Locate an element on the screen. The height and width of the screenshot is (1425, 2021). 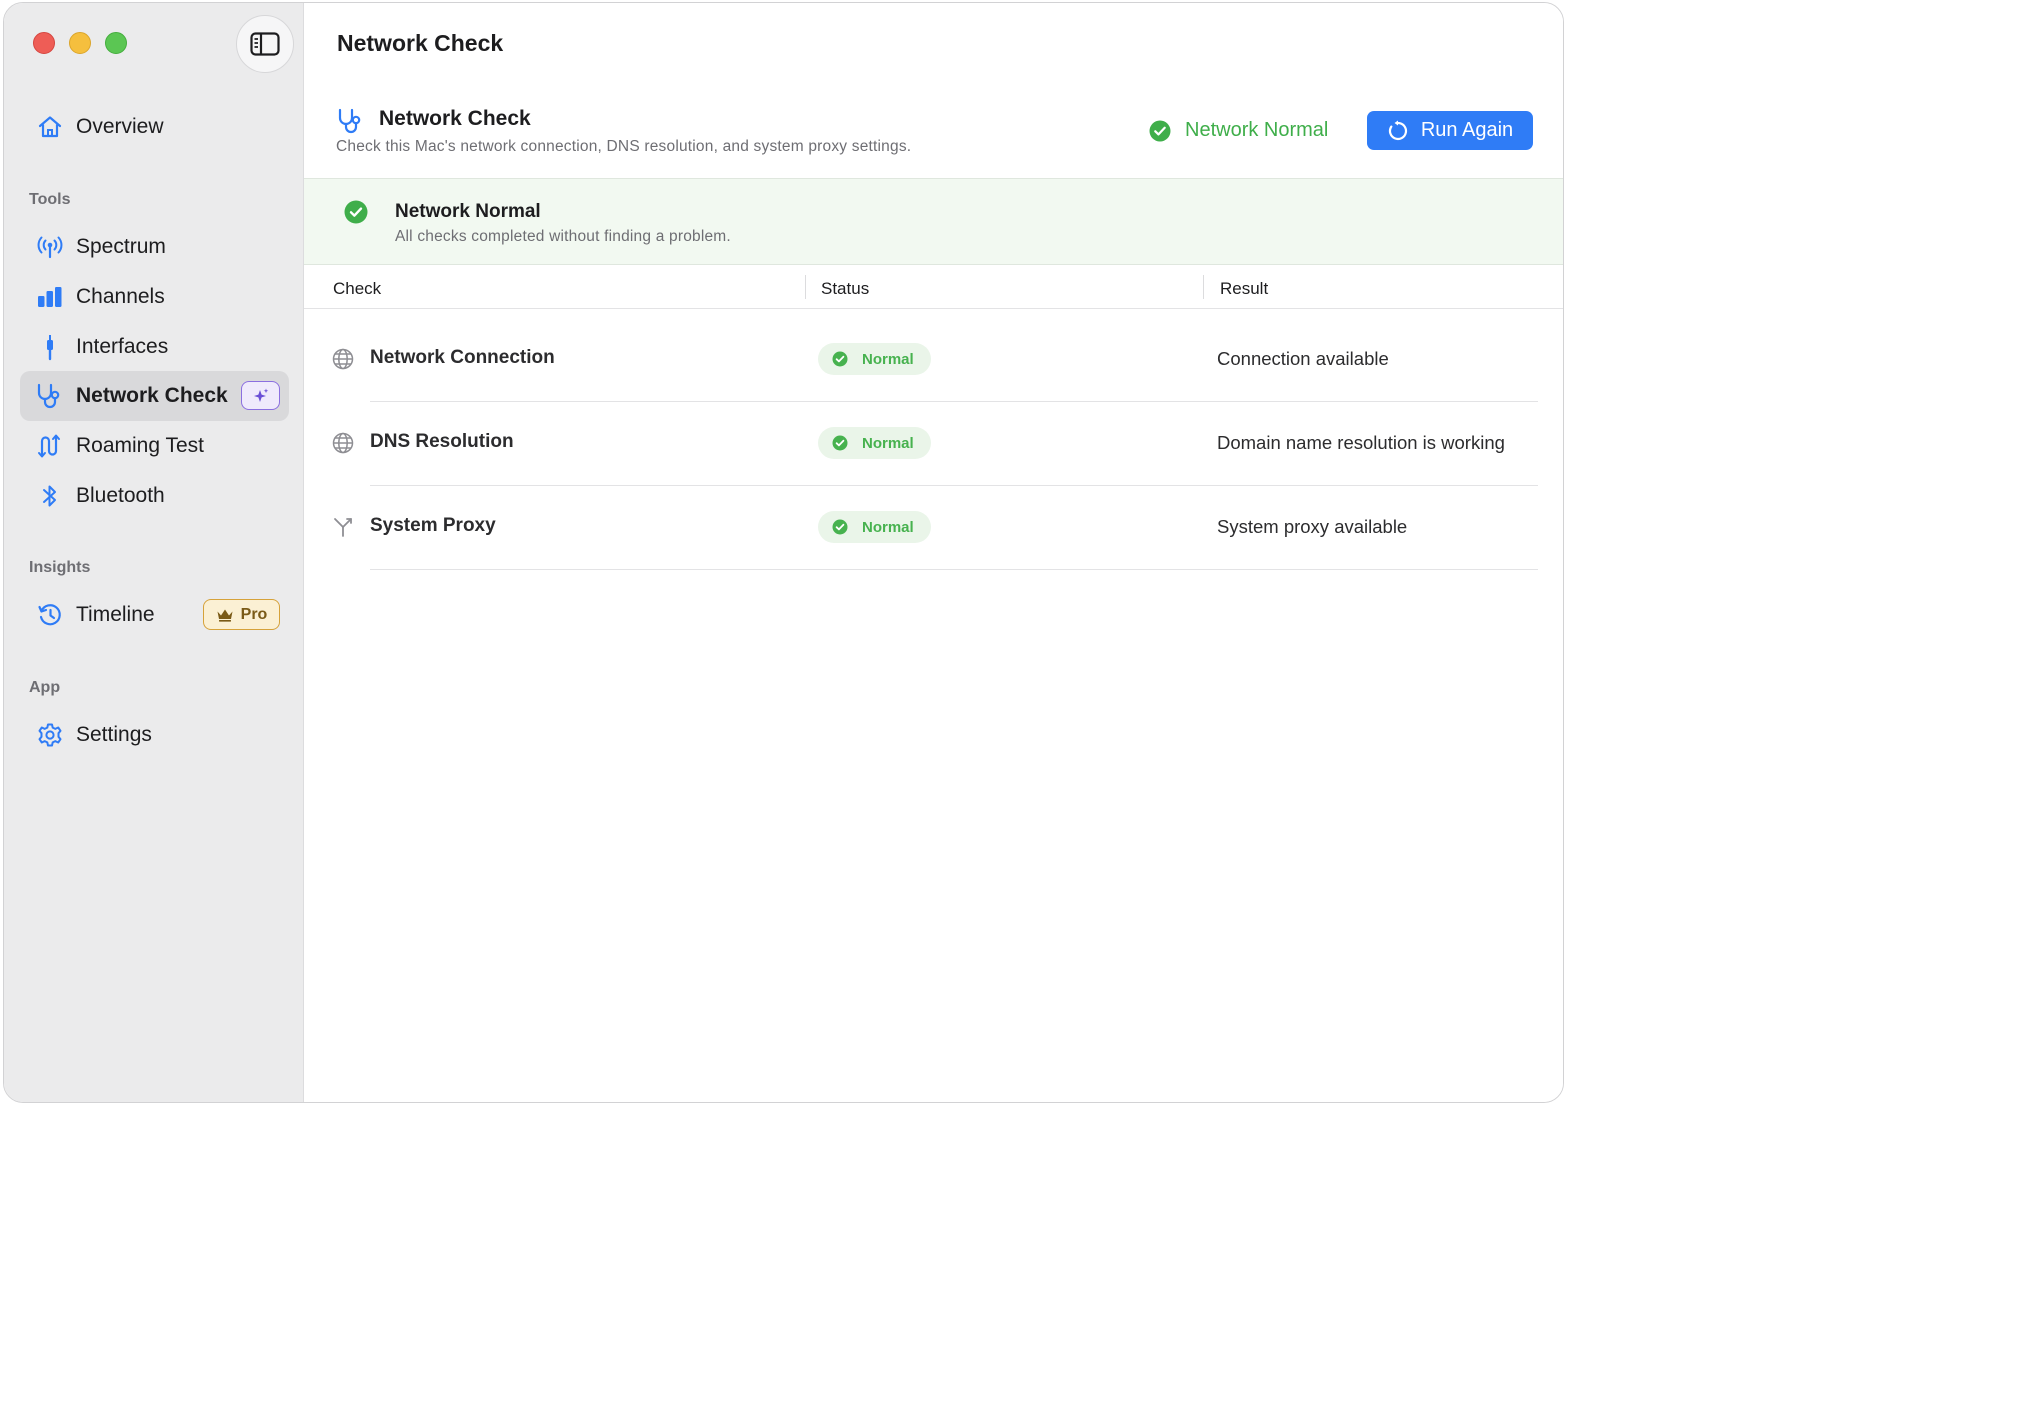
section-title: Network Check is located at coordinates (455, 118).